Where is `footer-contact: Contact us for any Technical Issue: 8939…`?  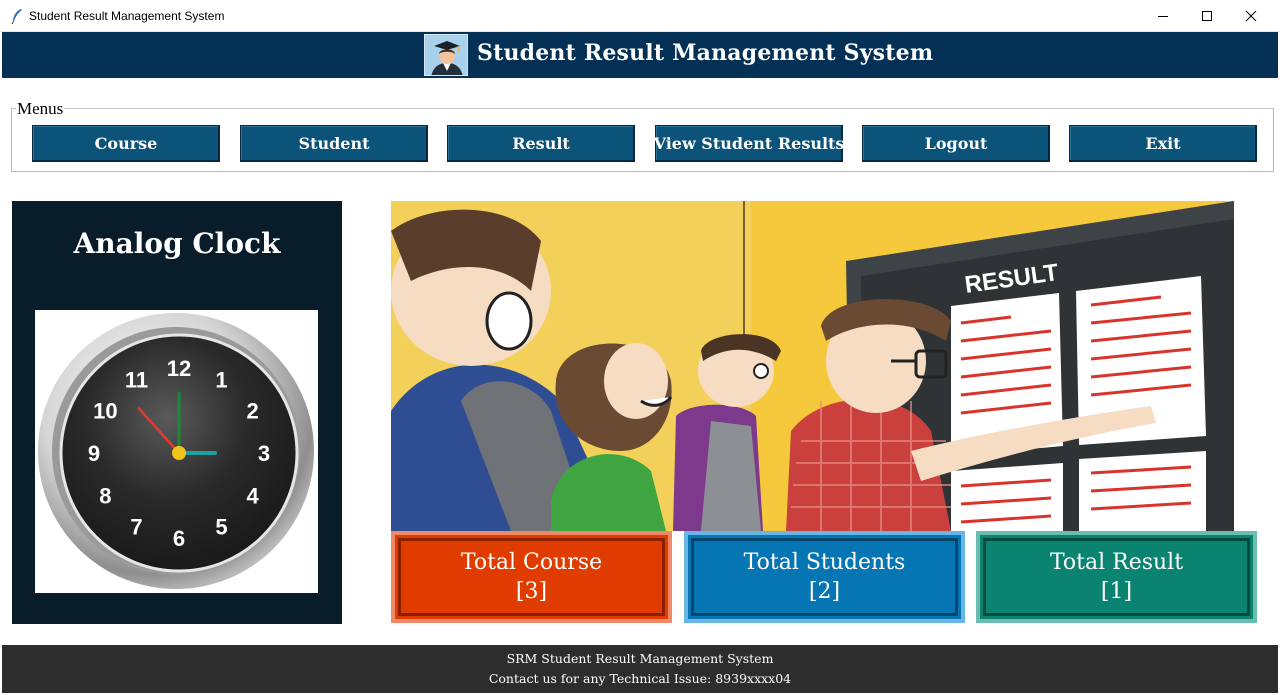
footer-contact: Contact us for any Technical Issue: 8939… is located at coordinates (640, 678).